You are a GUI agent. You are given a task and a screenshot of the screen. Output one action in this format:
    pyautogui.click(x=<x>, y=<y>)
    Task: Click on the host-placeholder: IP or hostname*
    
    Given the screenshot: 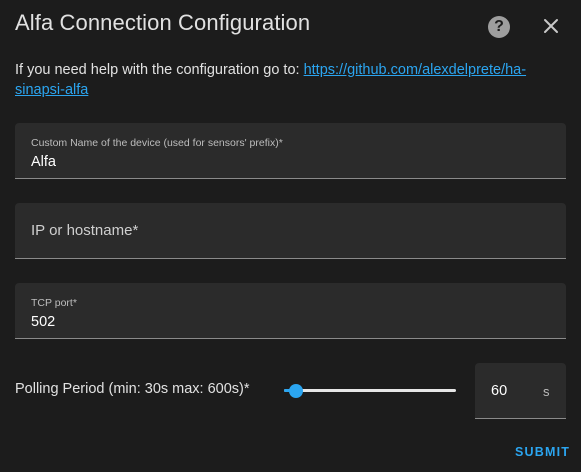 What is the action you would take?
    pyautogui.click(x=85, y=230)
    